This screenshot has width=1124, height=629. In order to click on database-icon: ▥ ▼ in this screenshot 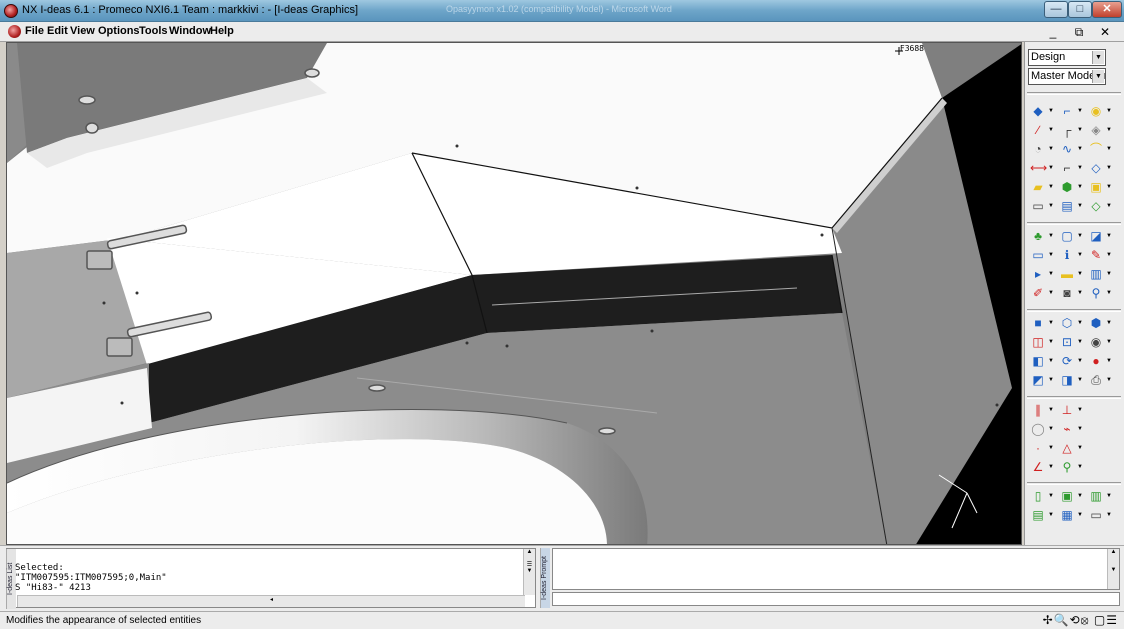, I will do `click(1100, 274)`.